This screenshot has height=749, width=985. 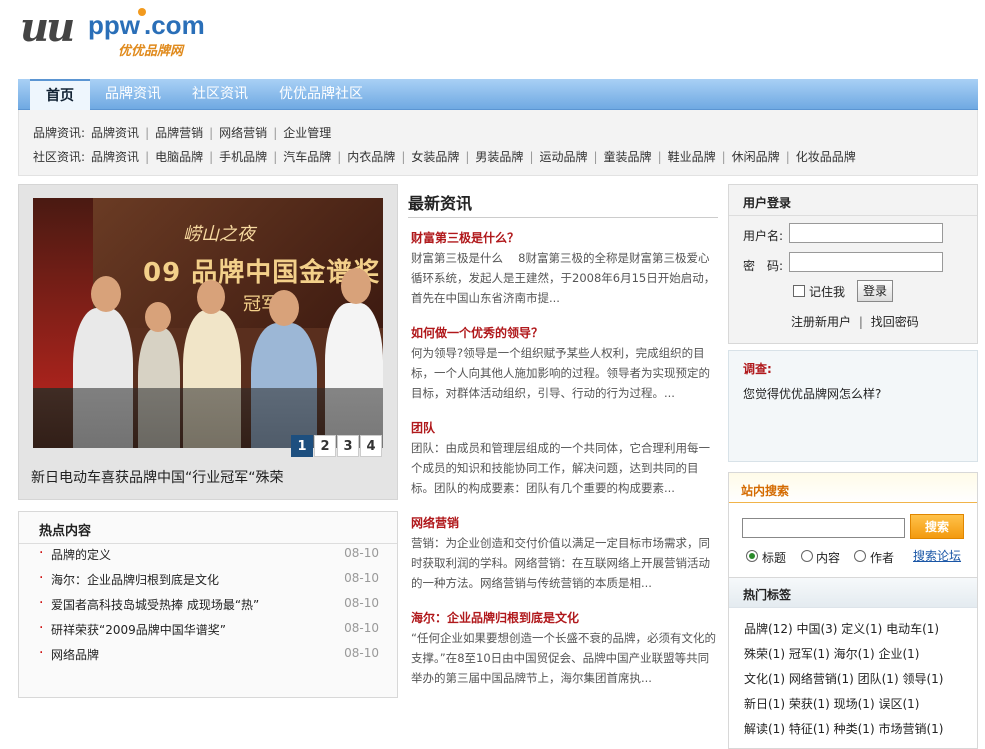 What do you see at coordinates (243, 157) in the screenshot?
I see `subnav-link: 手机品牌` at bounding box center [243, 157].